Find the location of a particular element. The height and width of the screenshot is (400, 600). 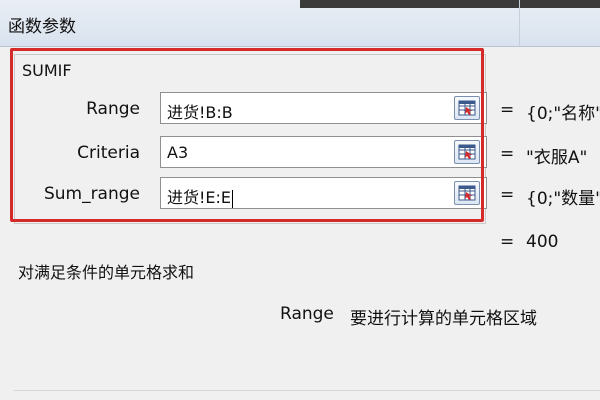

criteria-result: "衣服A" is located at coordinates (557, 158).